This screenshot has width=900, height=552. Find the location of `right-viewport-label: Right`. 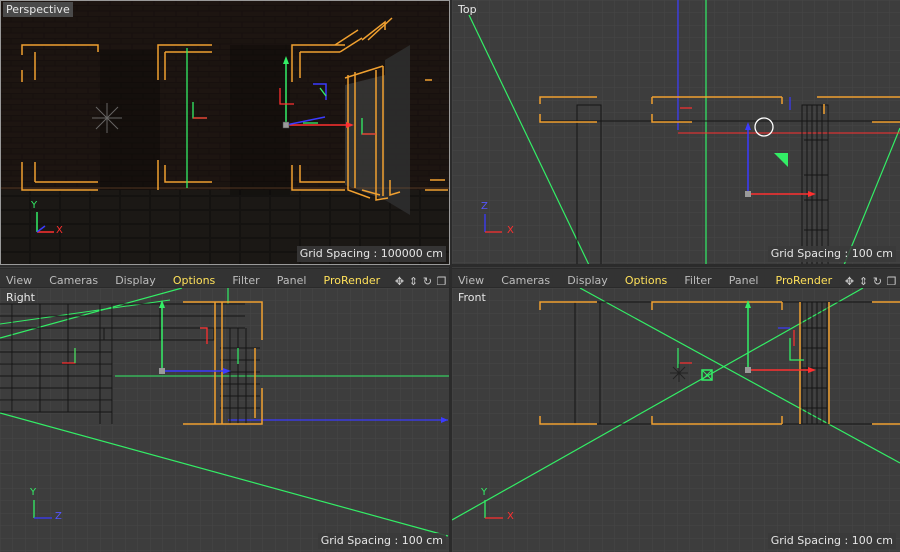

right-viewport-label: Right is located at coordinates (20, 297).